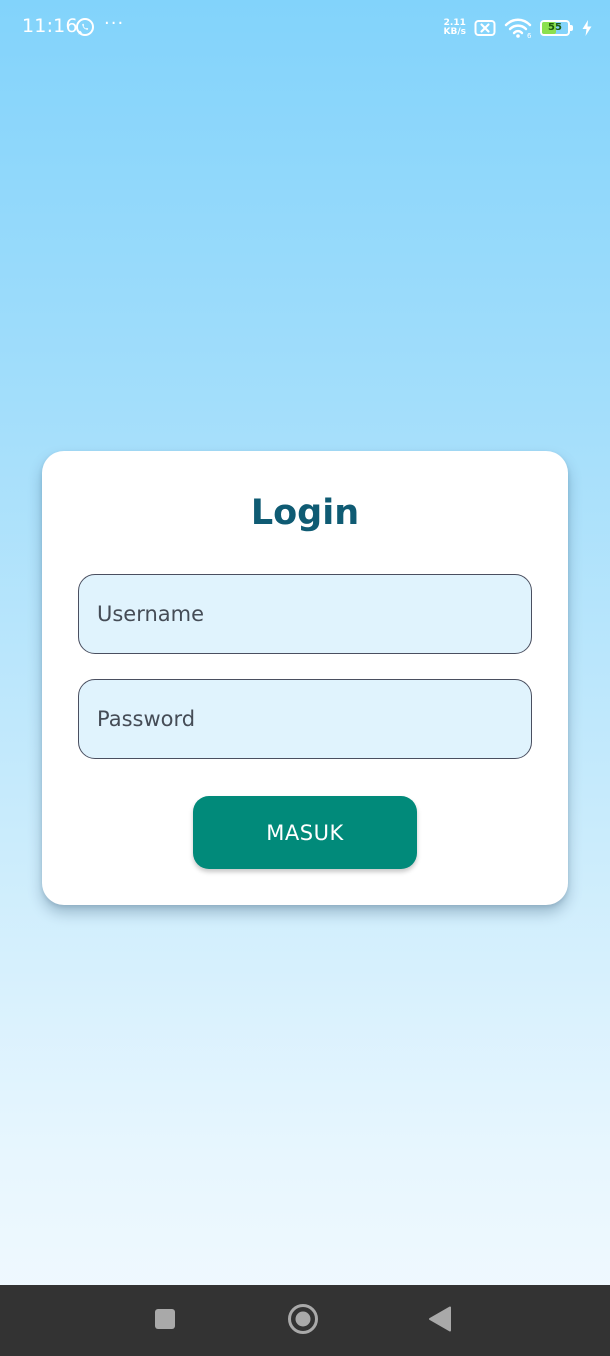  Describe the element at coordinates (454, 32) in the screenshot. I see `network-speed-unit: KB/s` at that location.